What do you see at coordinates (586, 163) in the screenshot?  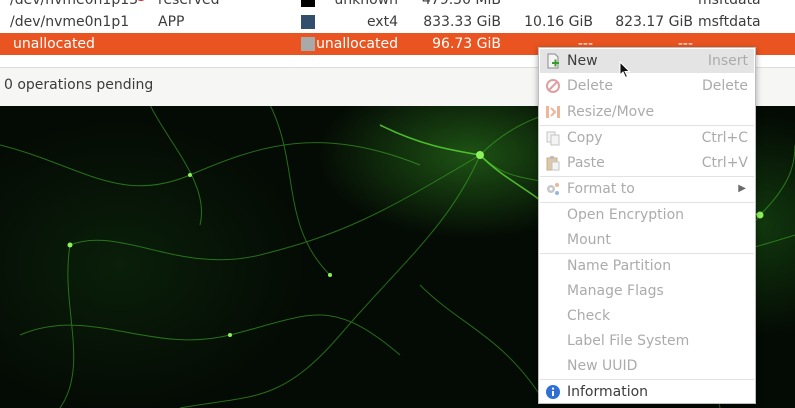 I see `menu-item-label: Paste` at bounding box center [586, 163].